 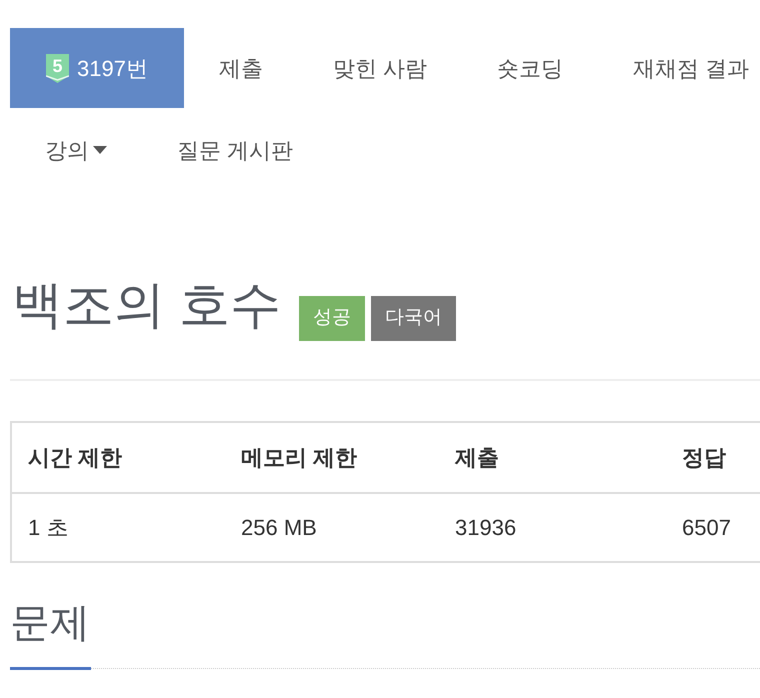 What do you see at coordinates (713, 527) in the screenshot?
I see `table-cell: 6507` at bounding box center [713, 527].